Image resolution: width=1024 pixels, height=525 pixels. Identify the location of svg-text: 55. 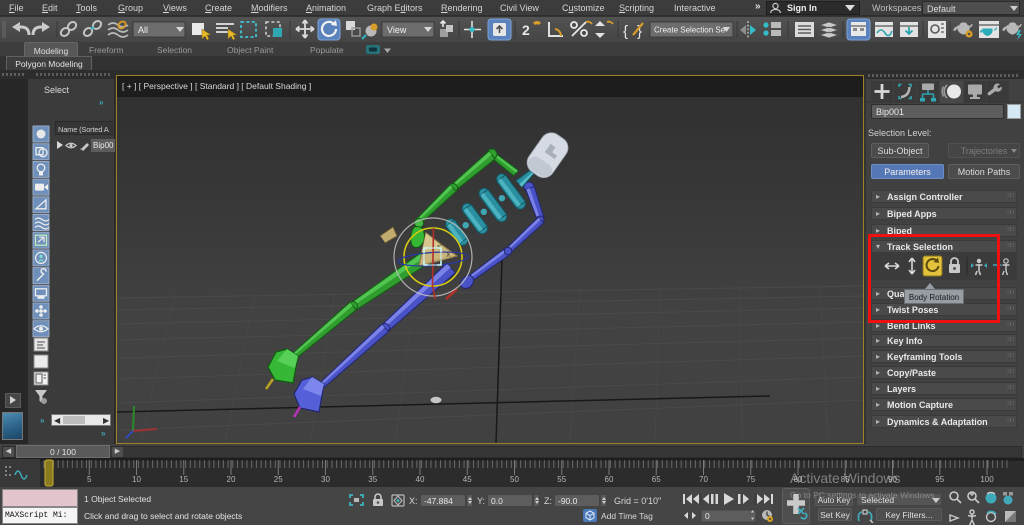
(561, 479).